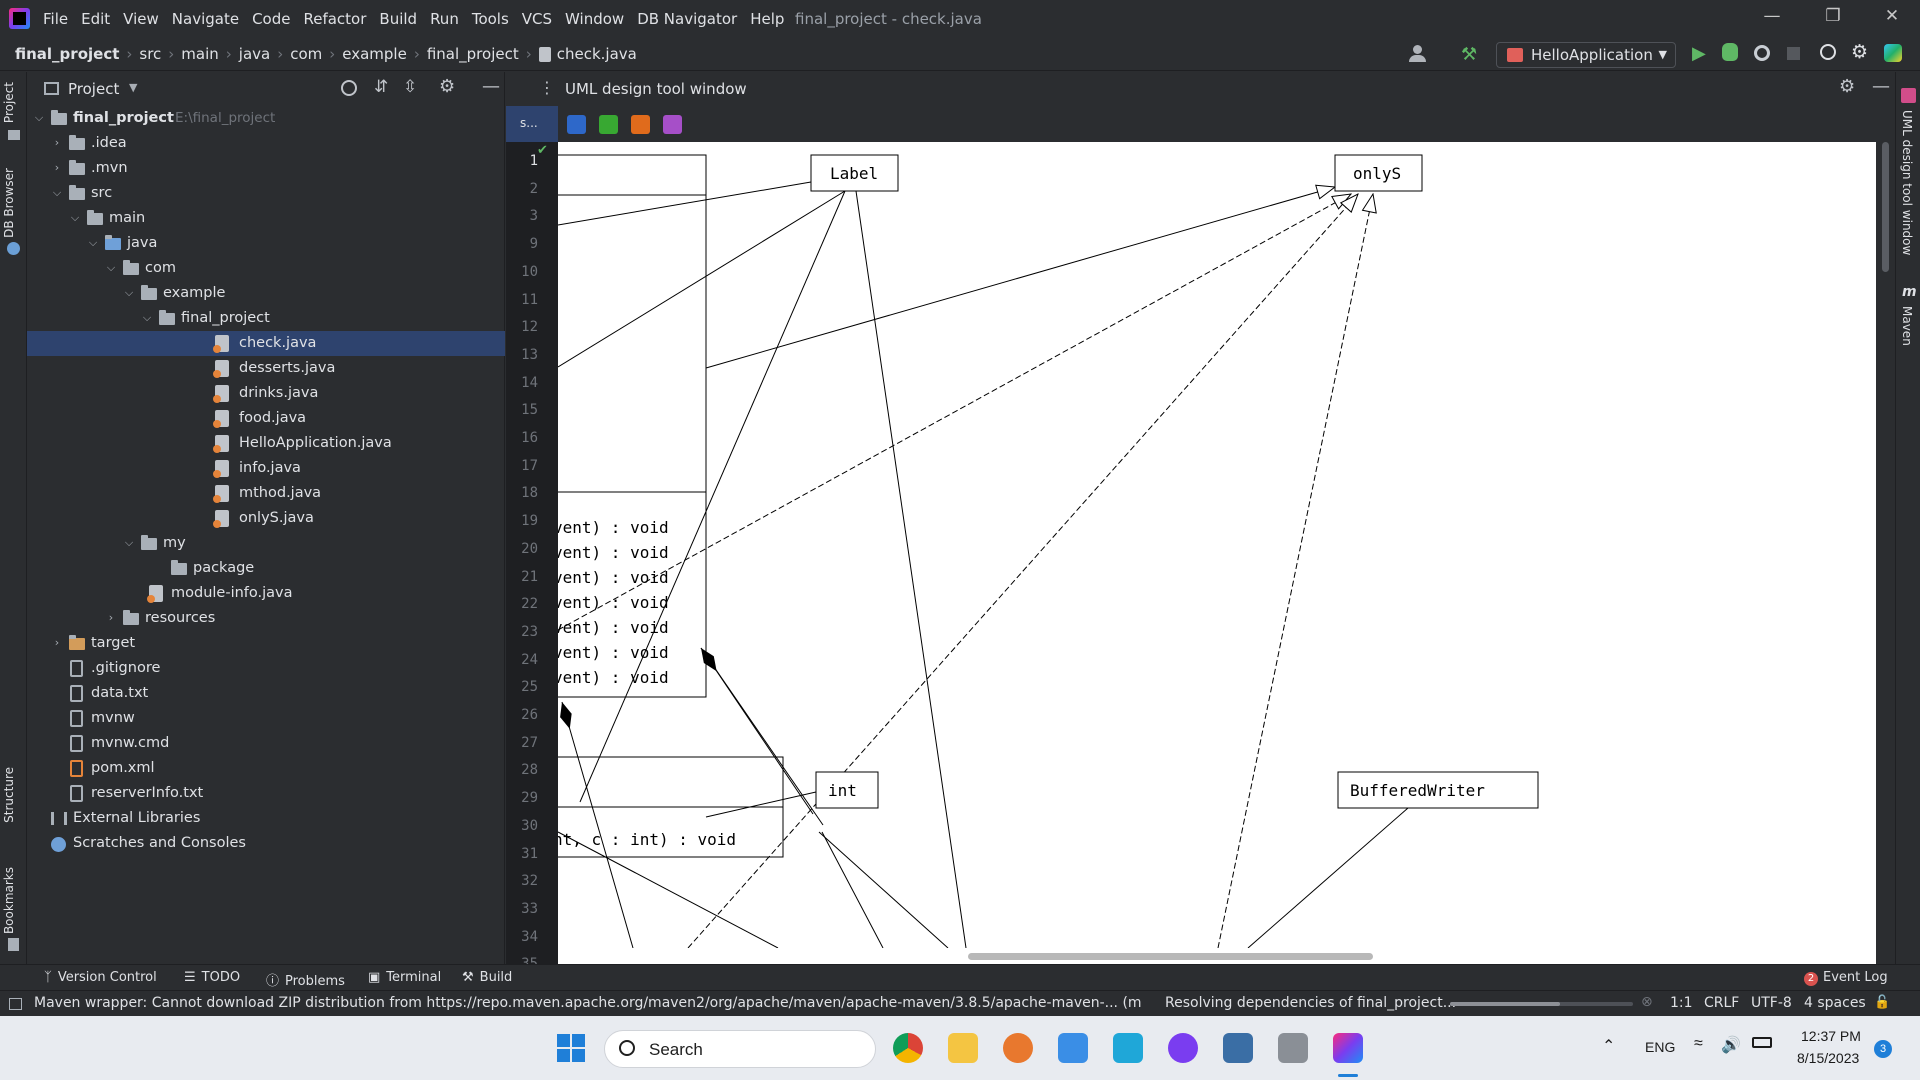 This screenshot has height=1080, width=1920. Describe the element at coordinates (266, 393) in the screenshot. I see `tree-row: drinks.java` at that location.